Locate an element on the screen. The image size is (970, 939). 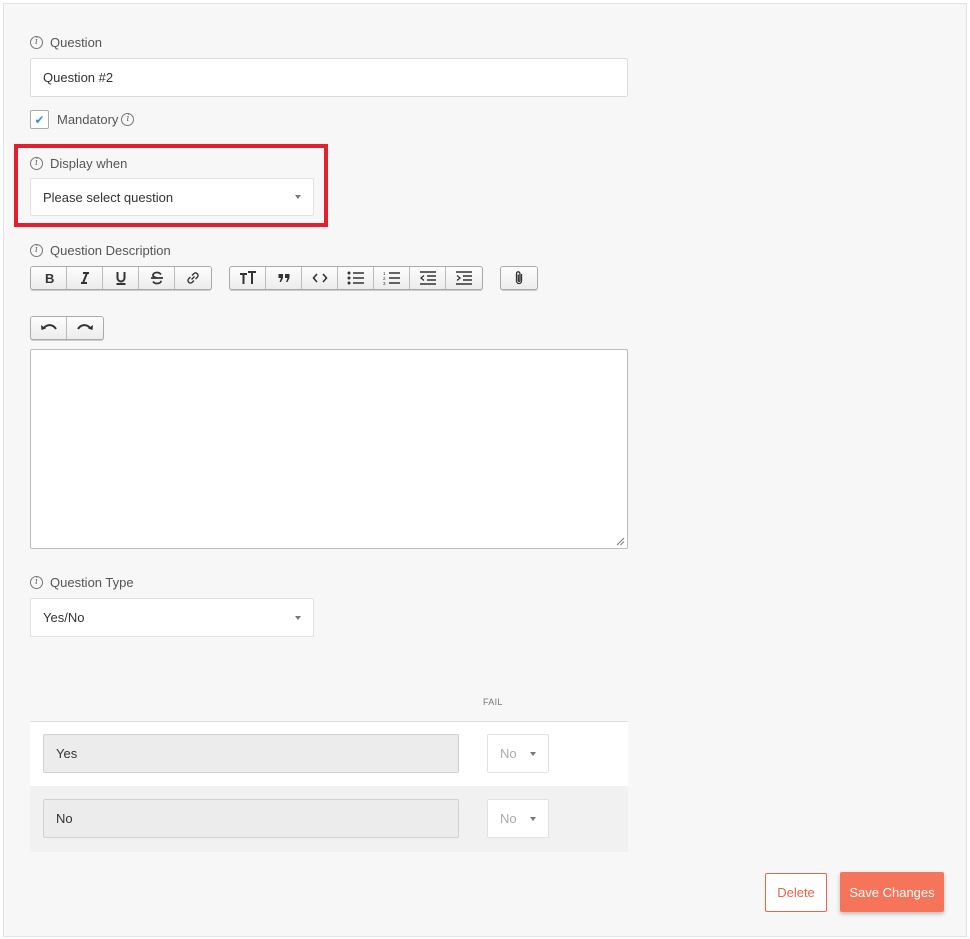
display-when-label: Display when is located at coordinates (89, 163).